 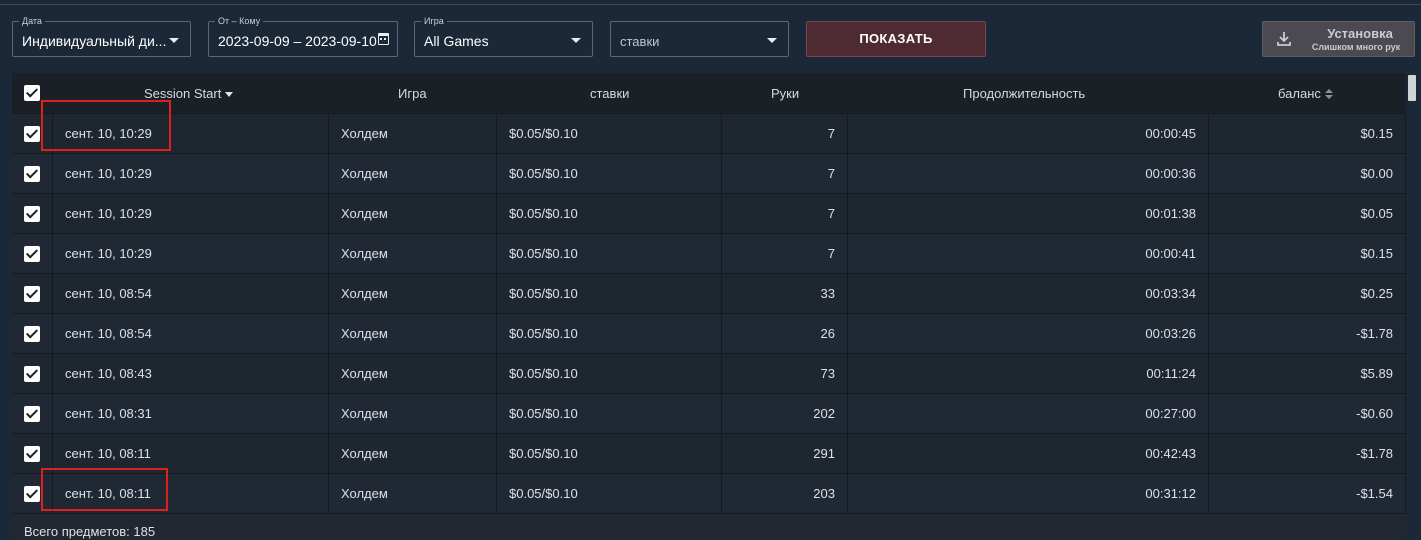 What do you see at coordinates (785, 414) in the screenshot?
I see `cell-hands: 202` at bounding box center [785, 414].